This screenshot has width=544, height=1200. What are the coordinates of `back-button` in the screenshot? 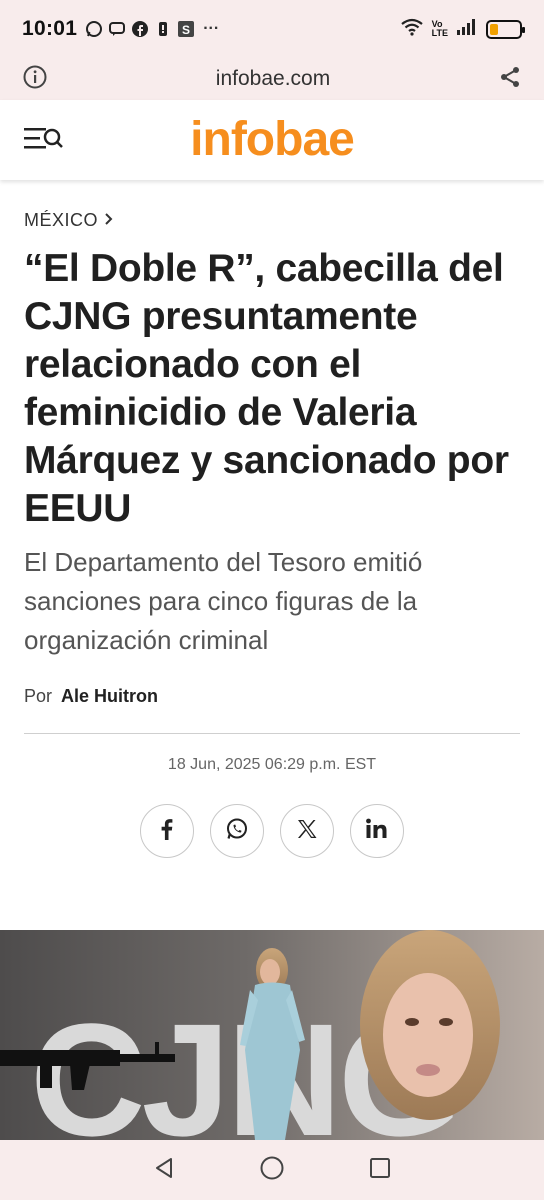 It's located at (164, 1170).